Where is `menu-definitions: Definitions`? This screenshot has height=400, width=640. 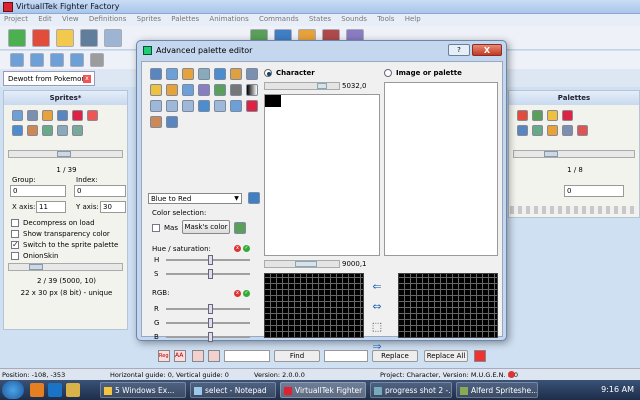
menu-definitions: Definitions is located at coordinates (108, 19).